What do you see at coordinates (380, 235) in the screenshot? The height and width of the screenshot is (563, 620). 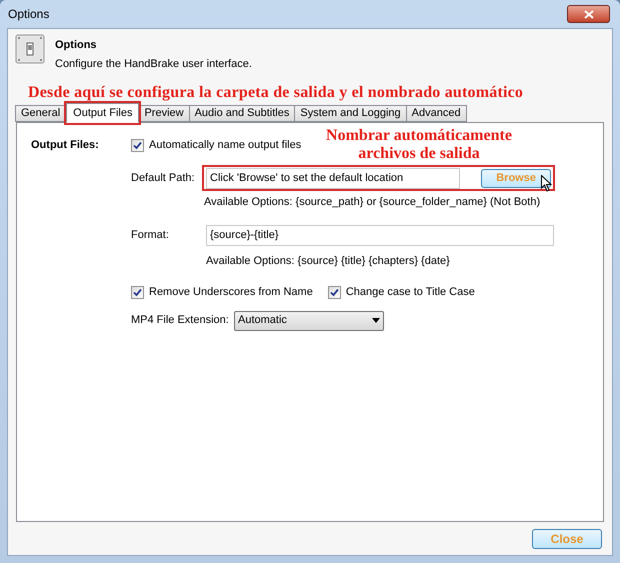 I see `format-field: {source}-{title}` at bounding box center [380, 235].